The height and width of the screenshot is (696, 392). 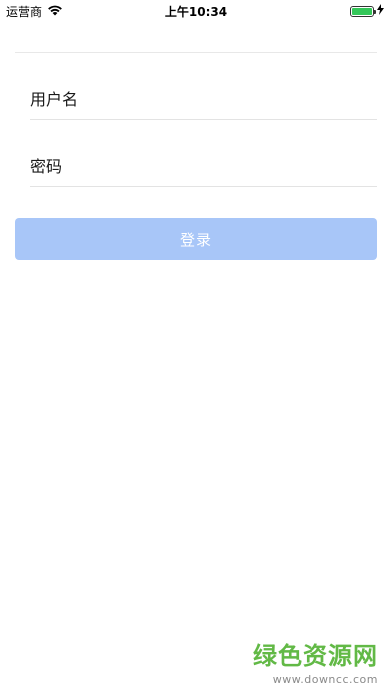 I want to click on username-input, so click(x=203, y=99).